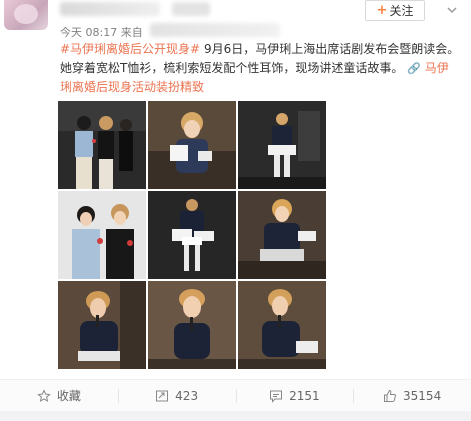 The width and height of the screenshot is (471, 421). What do you see at coordinates (44, 395) in the screenshot?
I see `star-icon` at bounding box center [44, 395].